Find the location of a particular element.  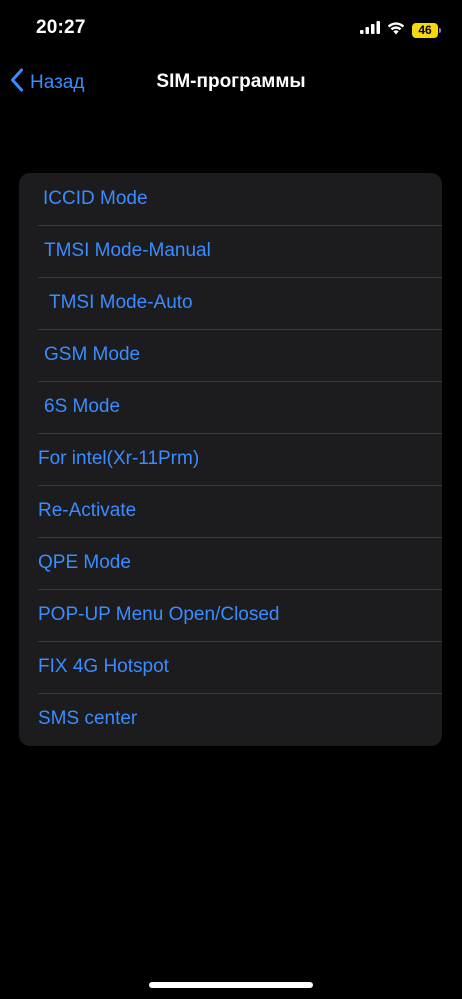

navigation-bar: Назад SIM-программы is located at coordinates (231, 82).